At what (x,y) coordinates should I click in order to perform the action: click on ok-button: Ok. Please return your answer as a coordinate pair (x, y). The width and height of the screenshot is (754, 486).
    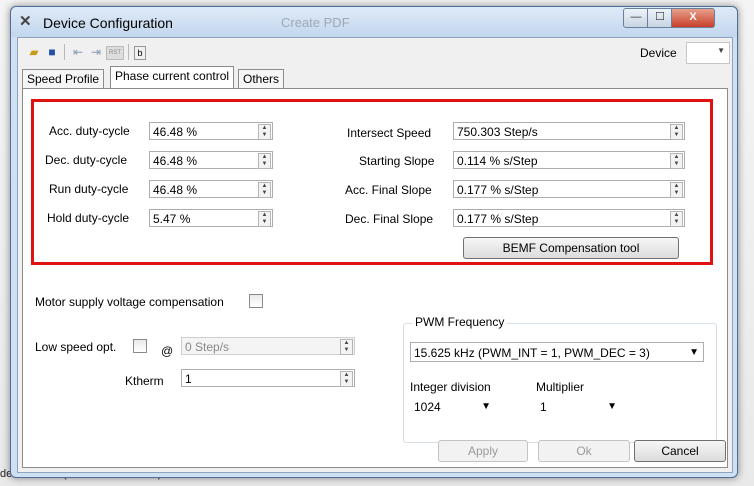
    Looking at the image, I should click on (584, 451).